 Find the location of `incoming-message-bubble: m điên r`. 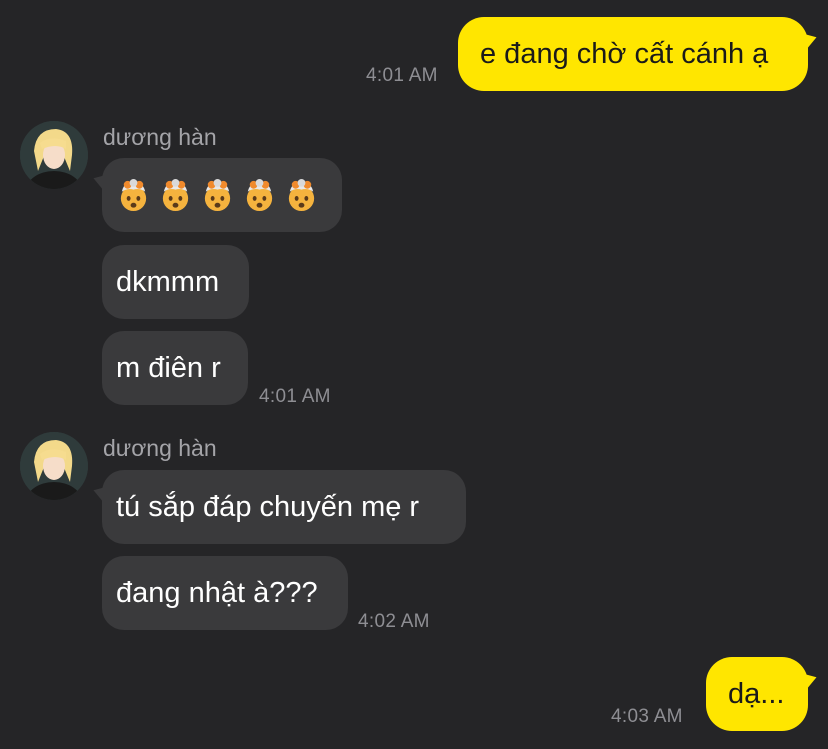

incoming-message-bubble: m điên r is located at coordinates (175, 368).